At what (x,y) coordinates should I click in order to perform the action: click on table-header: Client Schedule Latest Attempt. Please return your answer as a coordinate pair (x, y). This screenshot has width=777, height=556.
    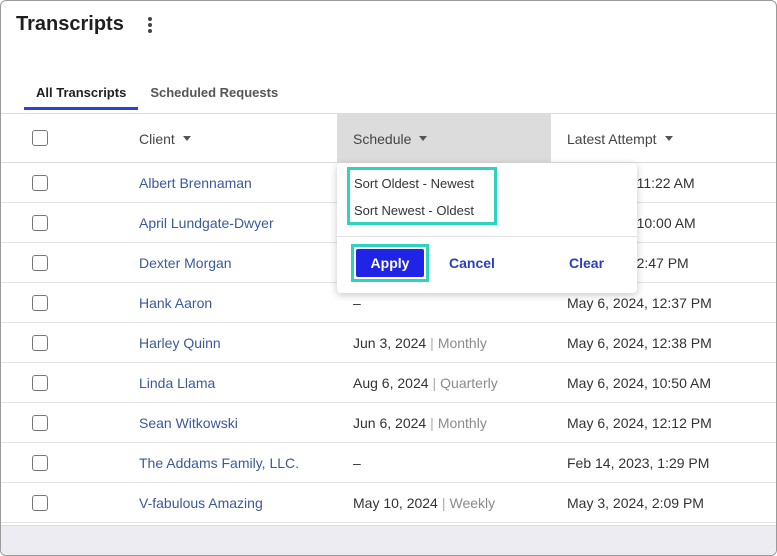
    Looking at the image, I should click on (388, 138).